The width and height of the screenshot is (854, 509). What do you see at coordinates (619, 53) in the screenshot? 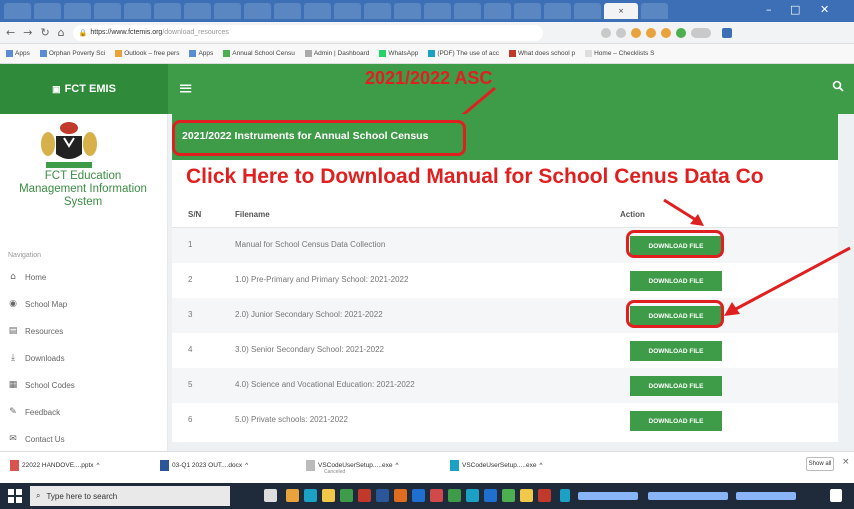
I see `bookmark: Home – Checklists S` at bounding box center [619, 53].